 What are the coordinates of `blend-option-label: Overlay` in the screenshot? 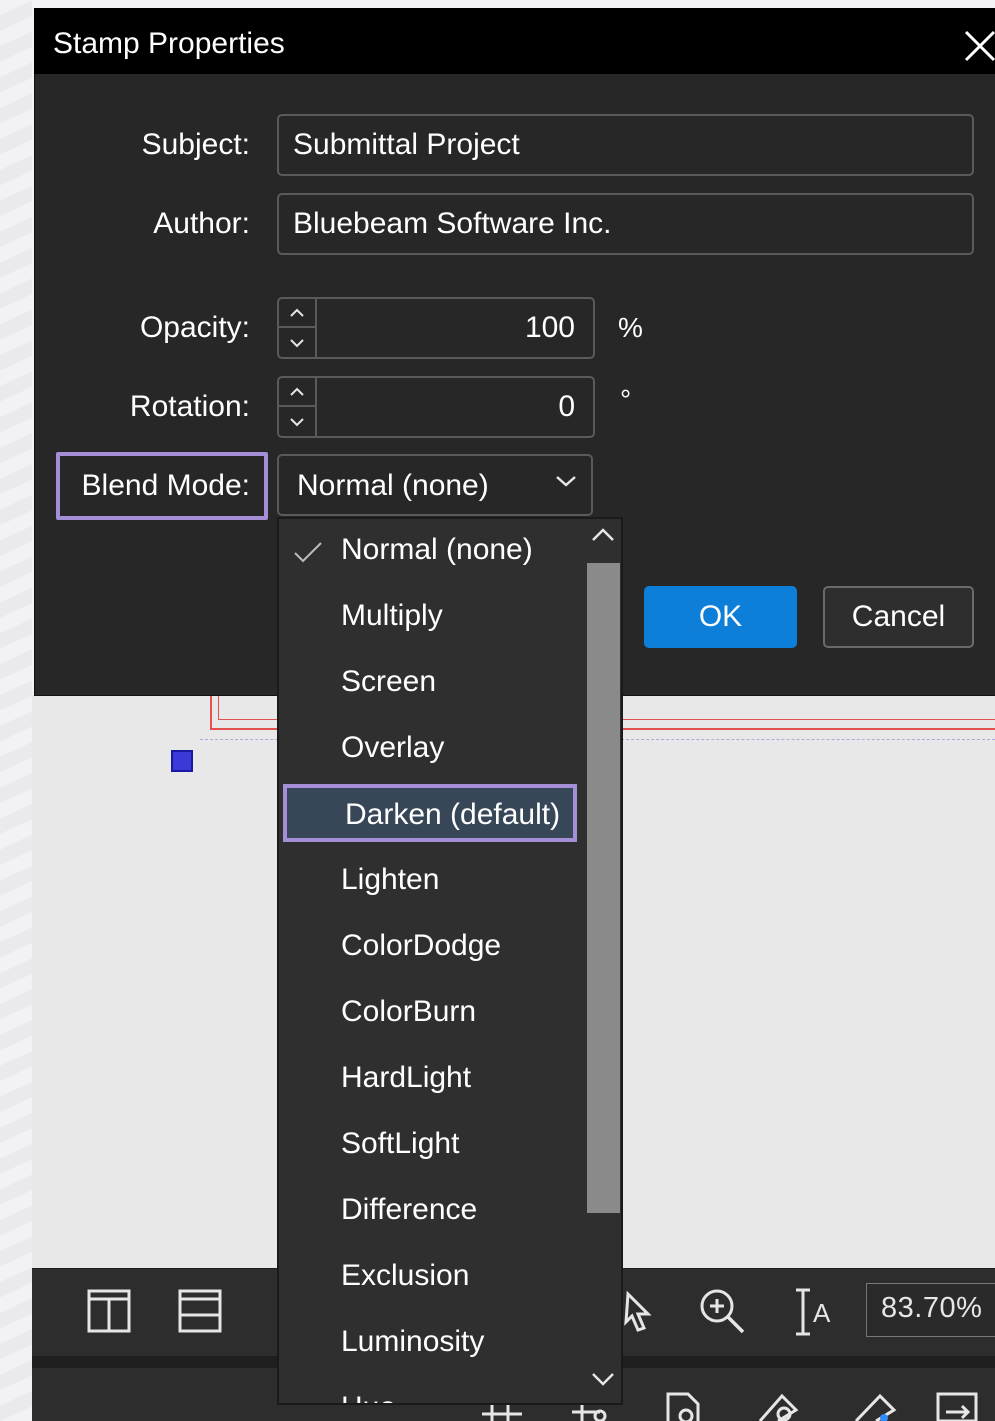 It's located at (393, 747).